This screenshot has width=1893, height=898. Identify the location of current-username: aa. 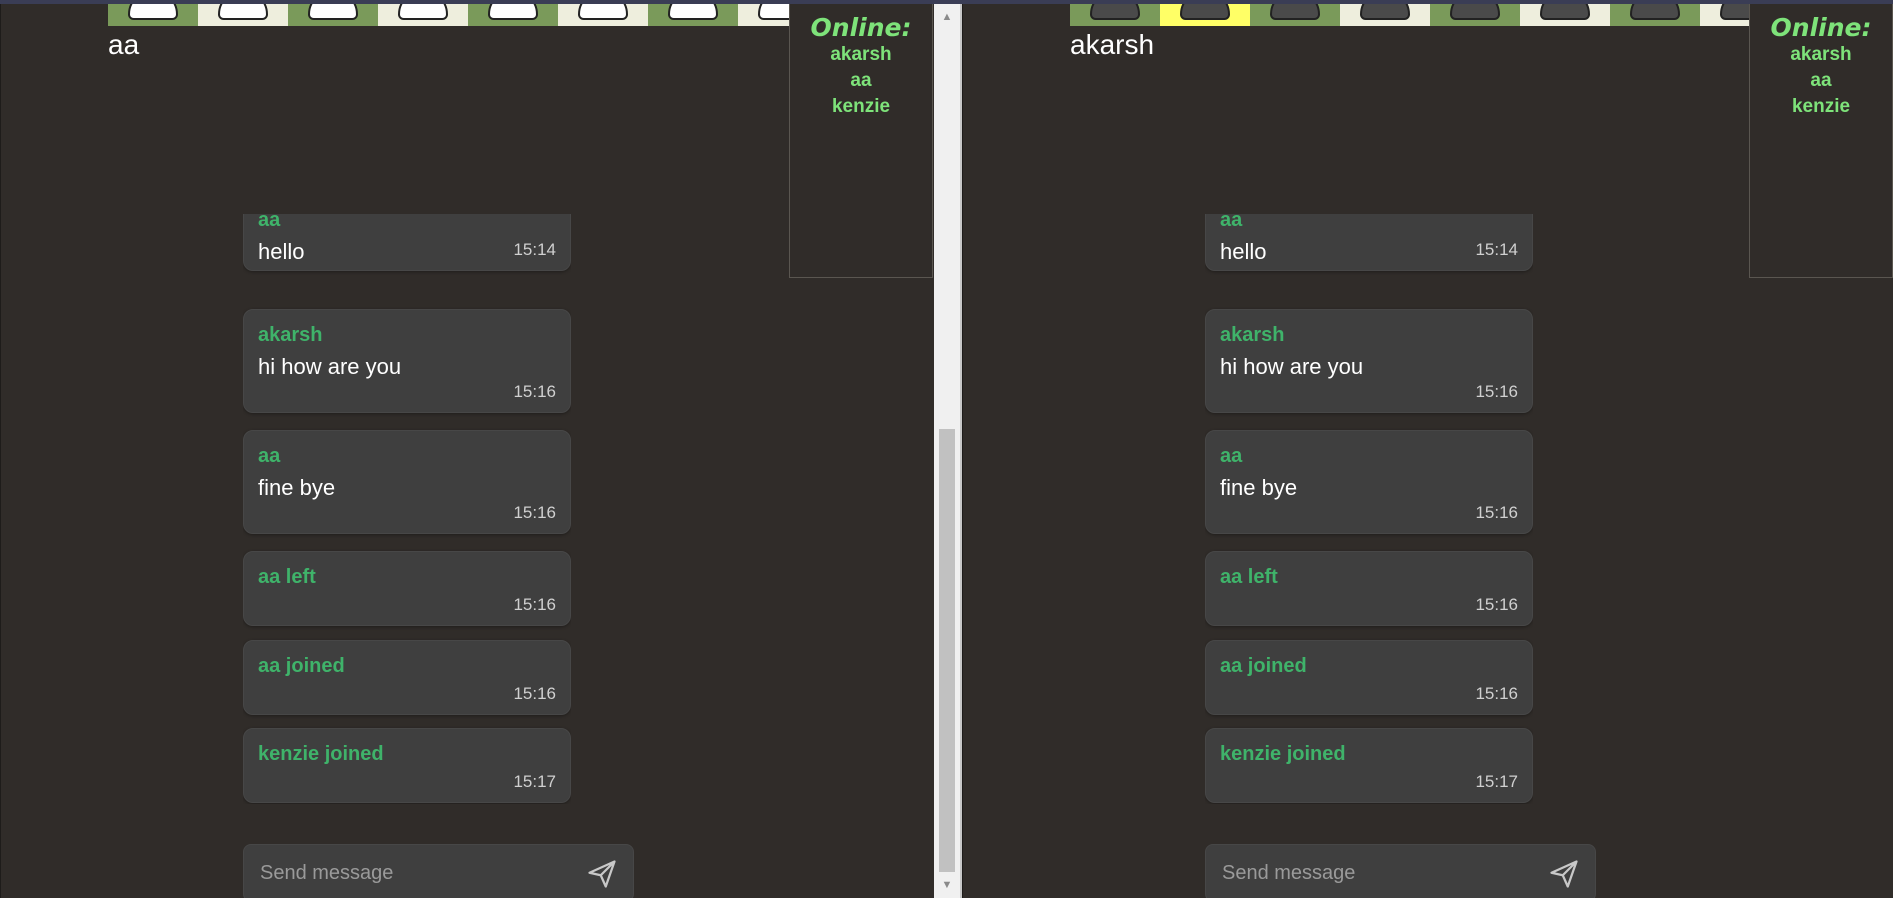
(124, 44).